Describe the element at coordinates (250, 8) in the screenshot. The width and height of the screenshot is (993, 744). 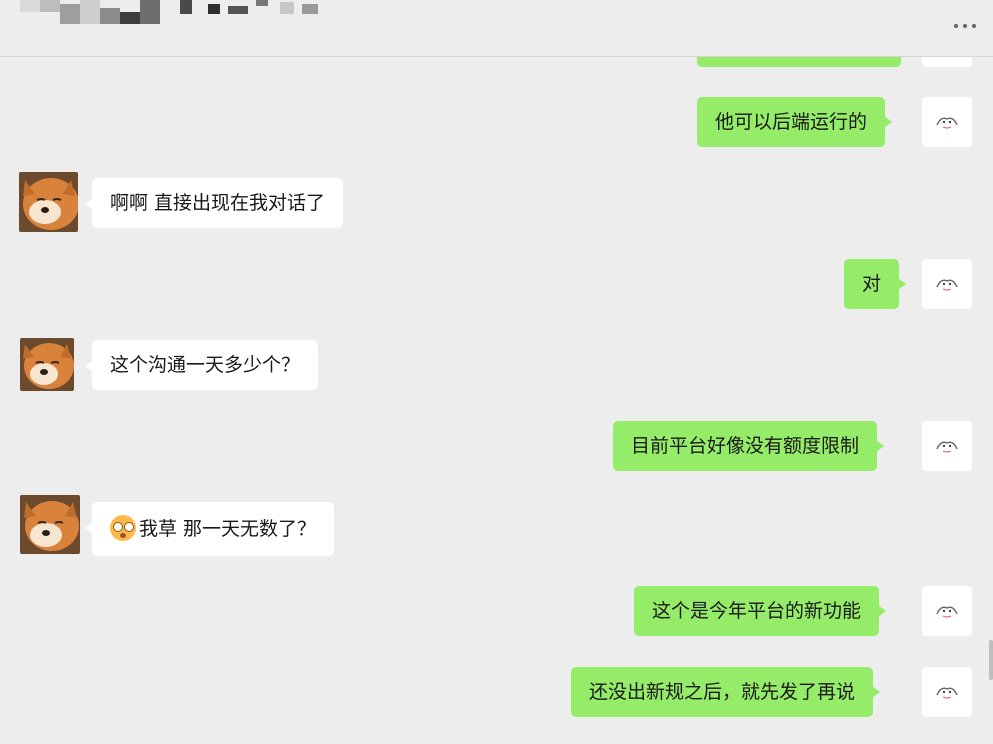
I see `chat-subtitle-redacted` at that location.